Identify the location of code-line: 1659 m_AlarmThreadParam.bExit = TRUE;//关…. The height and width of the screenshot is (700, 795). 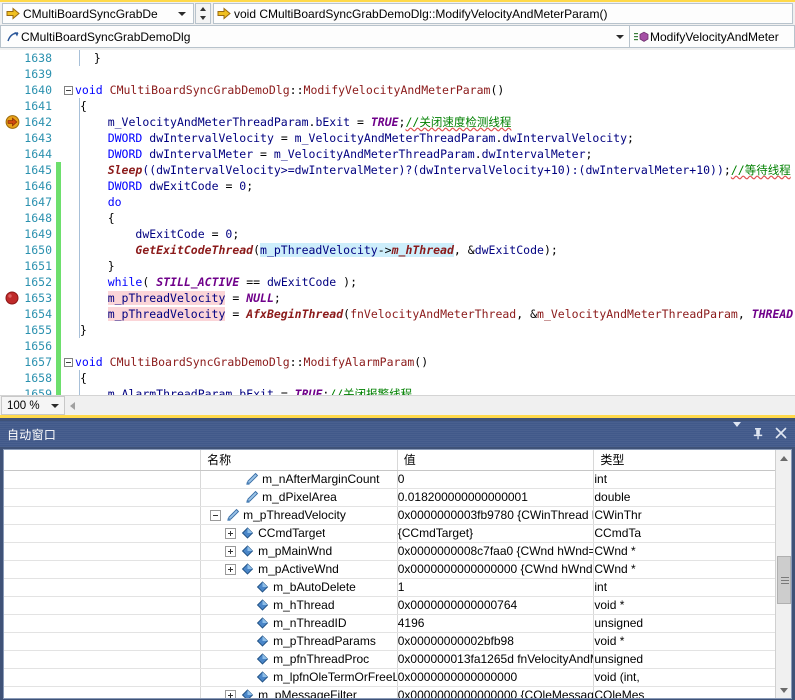
(397, 390).